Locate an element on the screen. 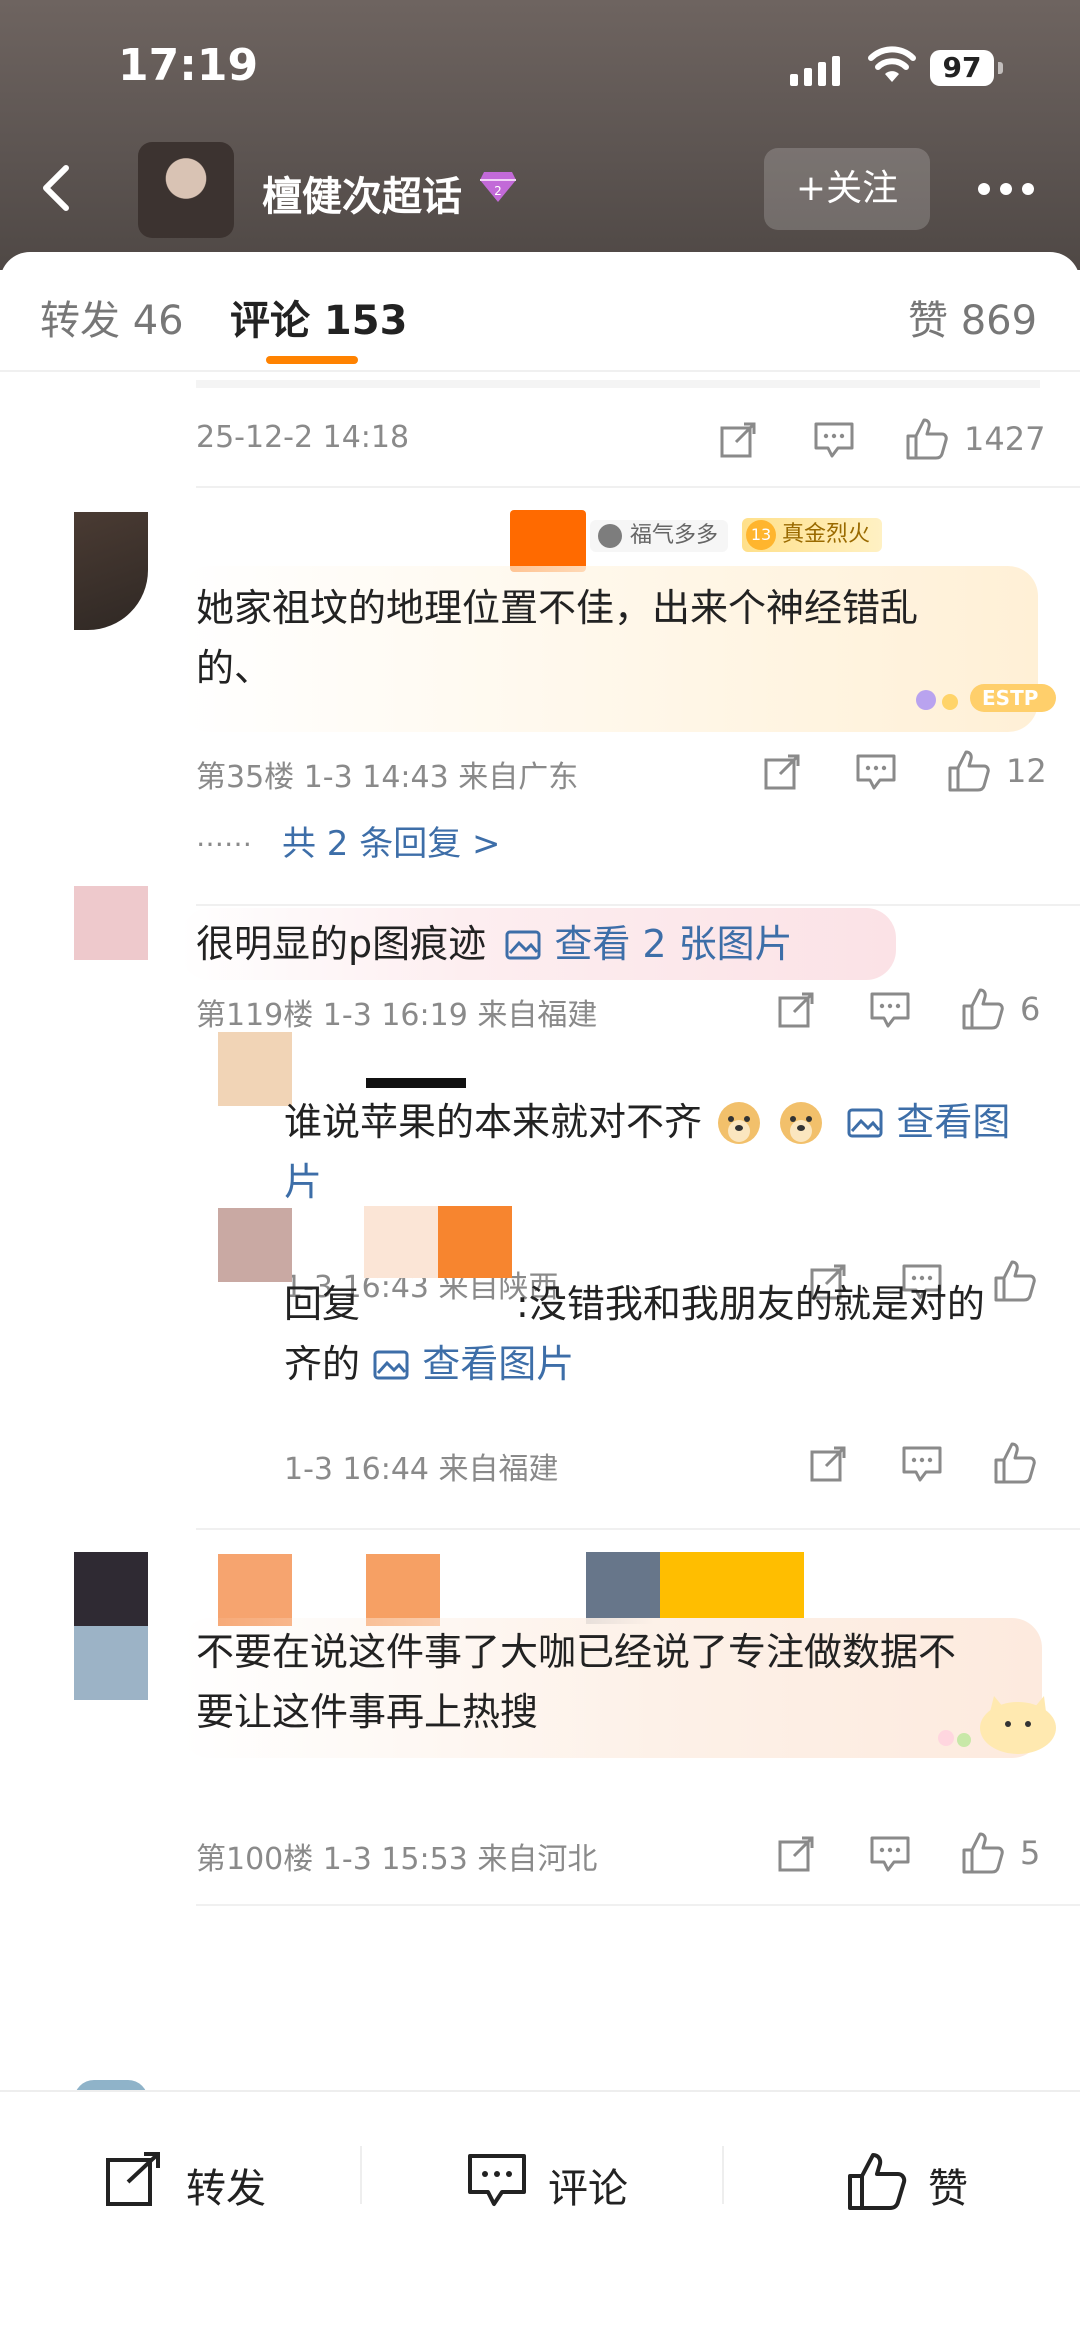  reply-text: 回复 :没错我和我朋友的就是对的 齐的 查看图片 is located at coordinates (634, 1334).